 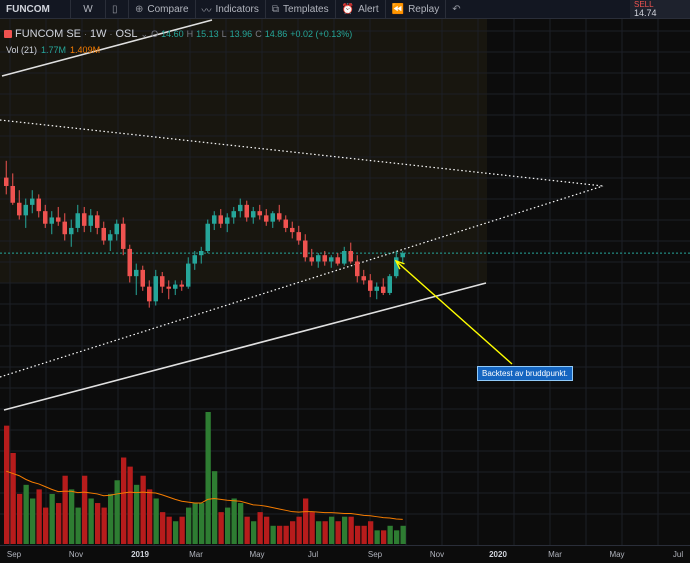 What do you see at coordinates (22, 50) in the screenshot?
I see `volume-label: Vol (21)` at bounding box center [22, 50].